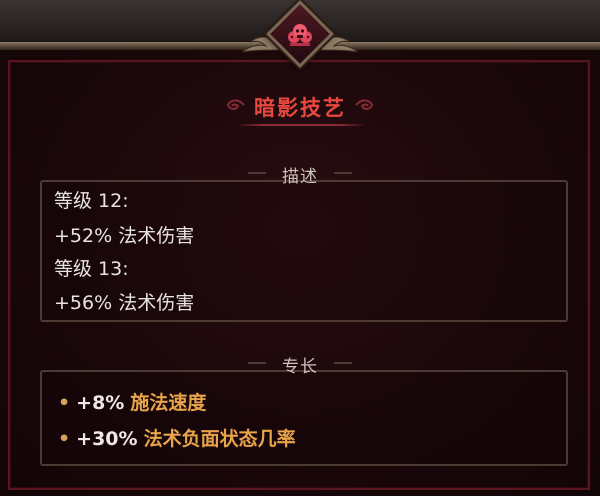 This screenshot has width=600, height=496. What do you see at coordinates (124, 303) in the screenshot?
I see `description-line: +56% 法术伤害` at bounding box center [124, 303].